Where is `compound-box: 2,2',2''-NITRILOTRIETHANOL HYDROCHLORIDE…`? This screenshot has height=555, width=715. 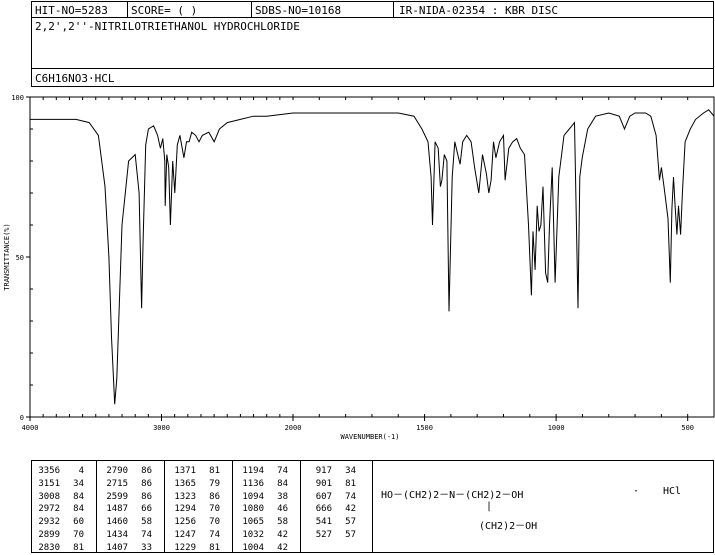
compound-box: 2,2',2''-NITRILOTRIETHANOL HYDROCHLORIDE… is located at coordinates (372, 52).